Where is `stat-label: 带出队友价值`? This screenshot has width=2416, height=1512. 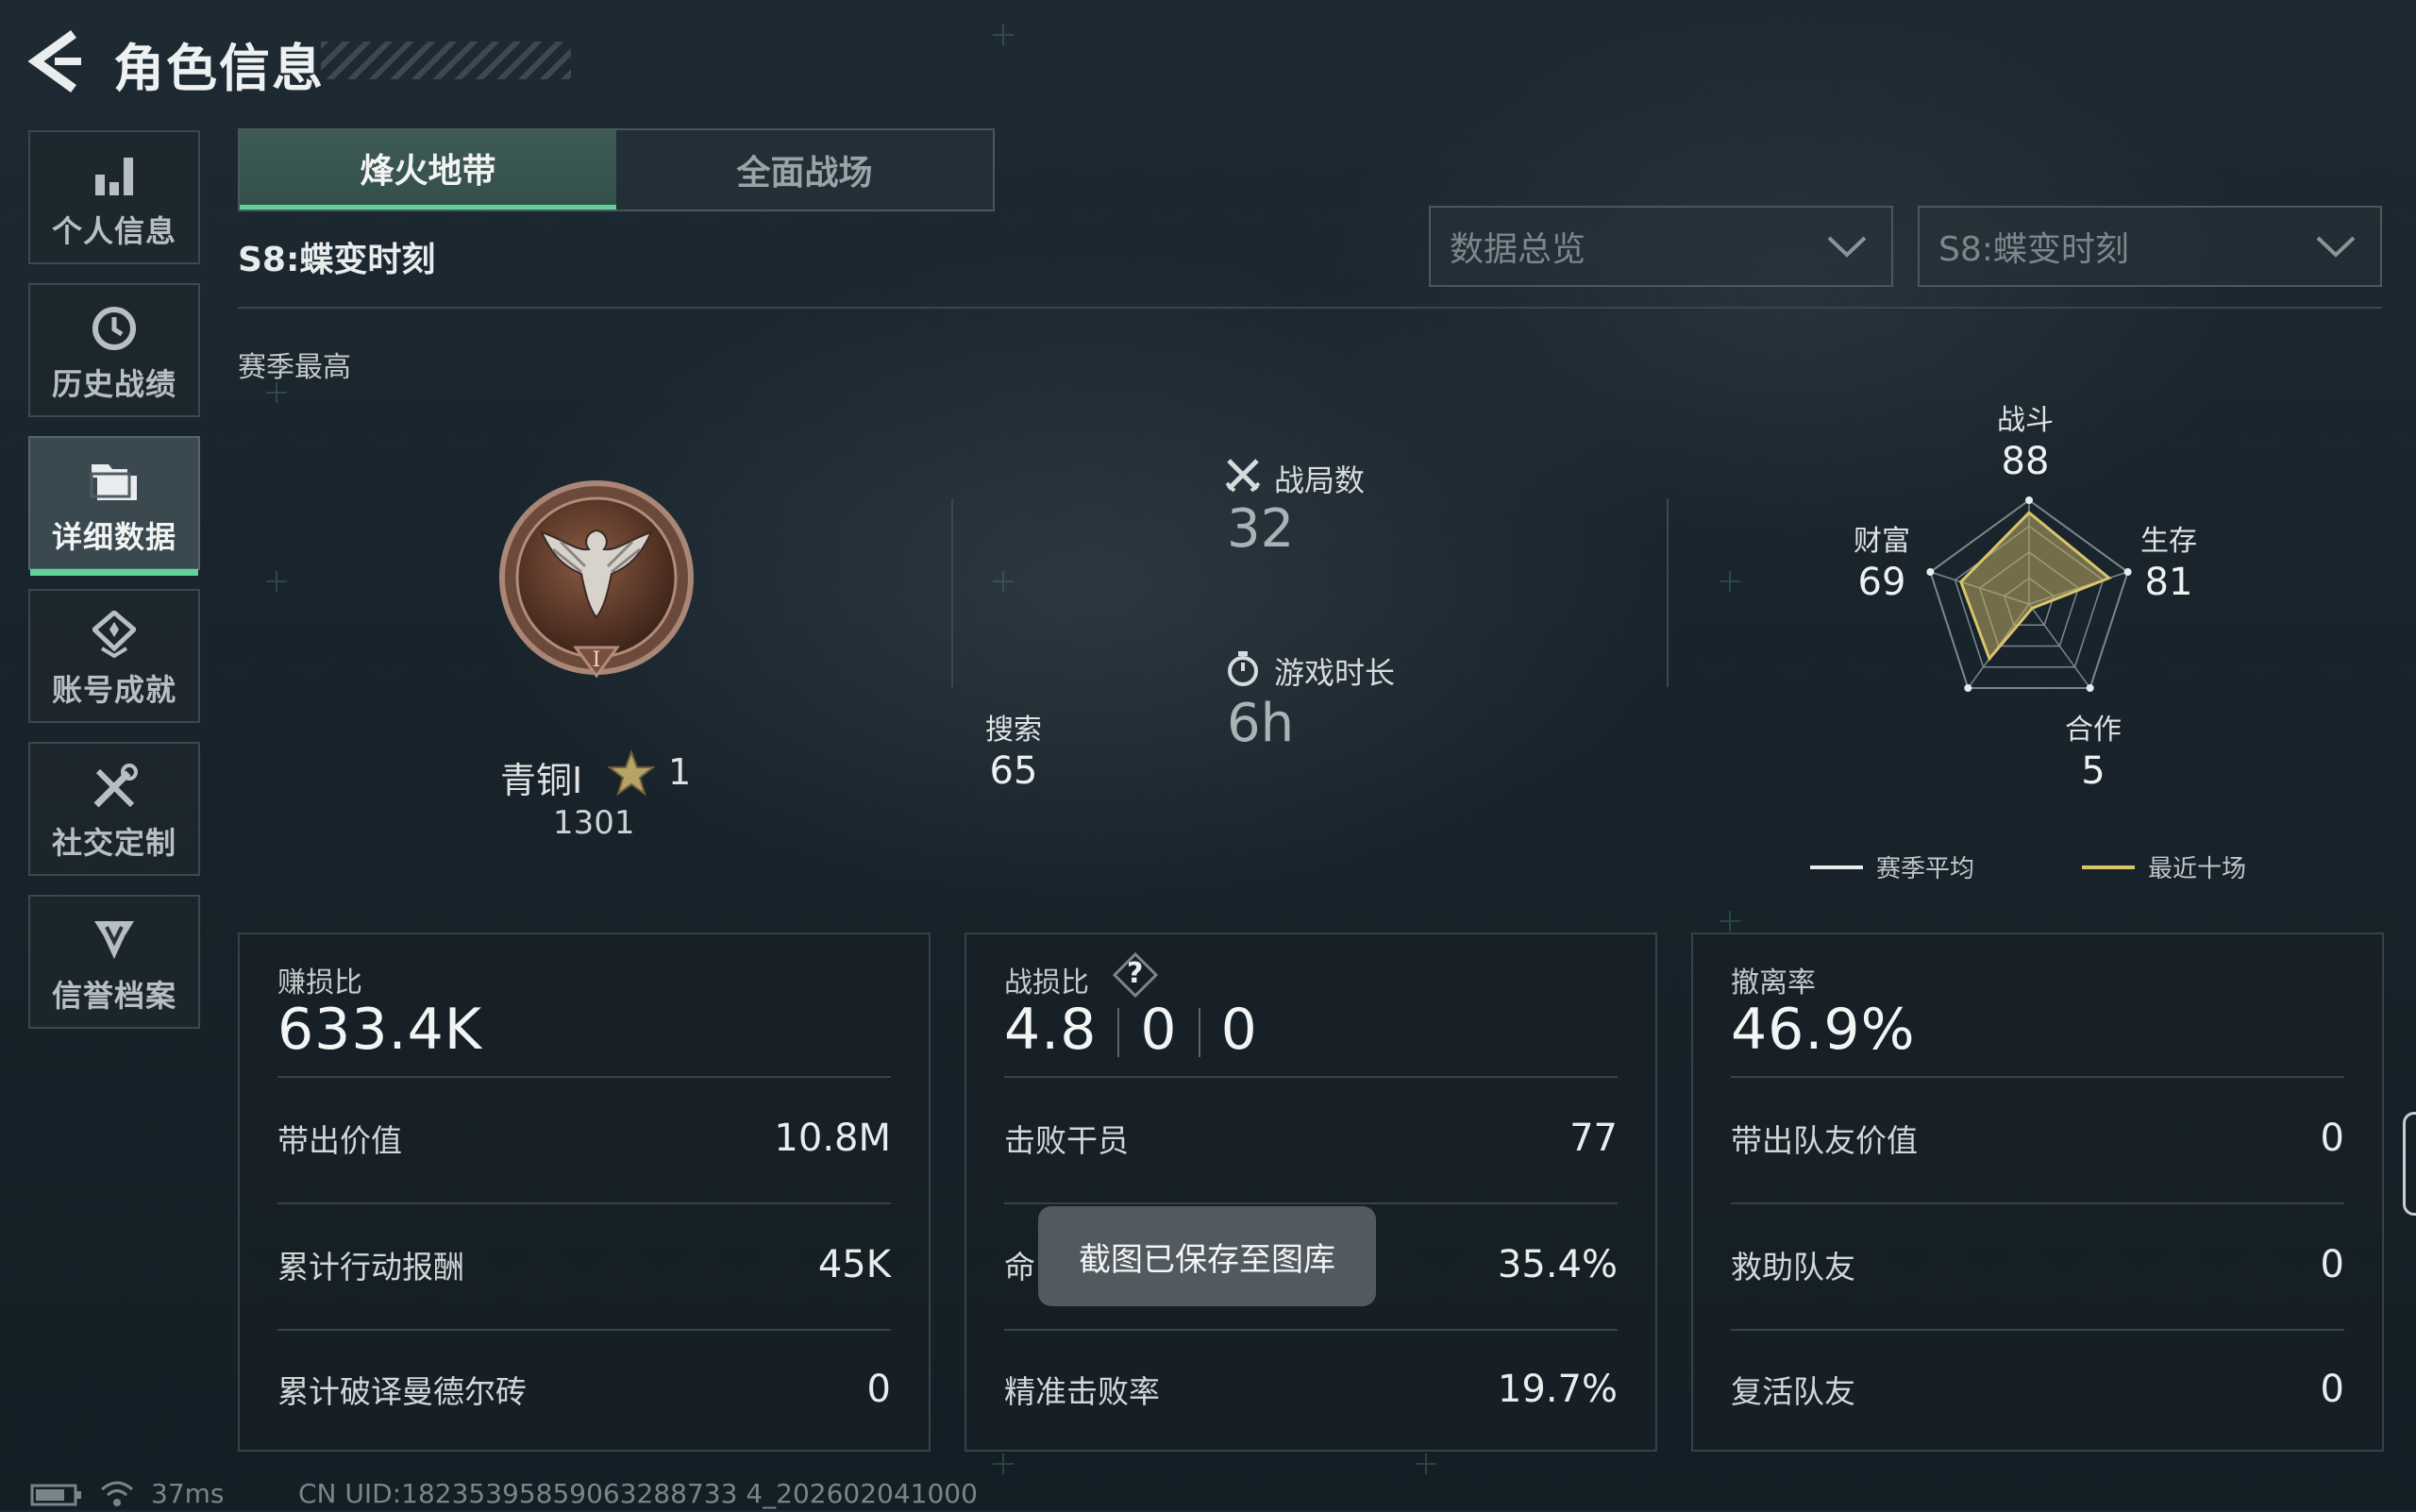 stat-label: 带出队友价值 is located at coordinates (1824, 1140).